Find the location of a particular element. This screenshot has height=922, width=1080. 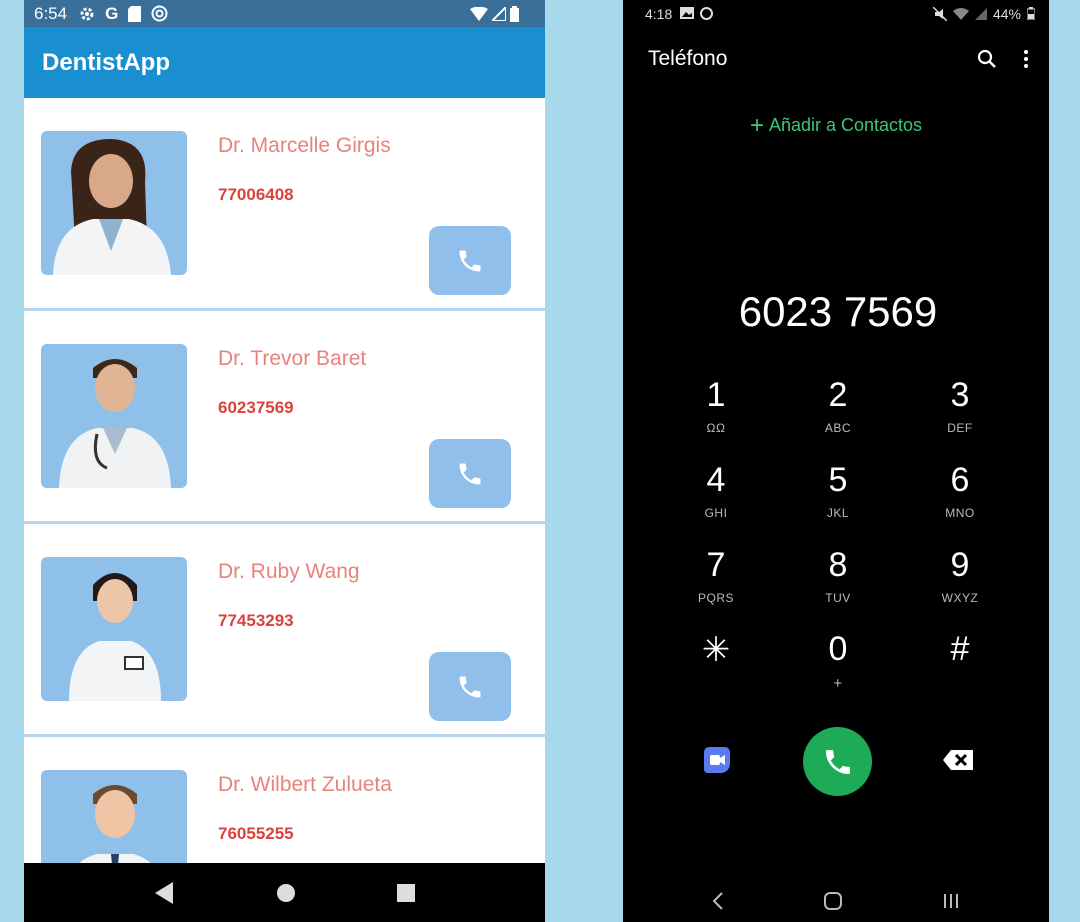

dentist-name: Dr. Ruby Wang is located at coordinates (289, 571).